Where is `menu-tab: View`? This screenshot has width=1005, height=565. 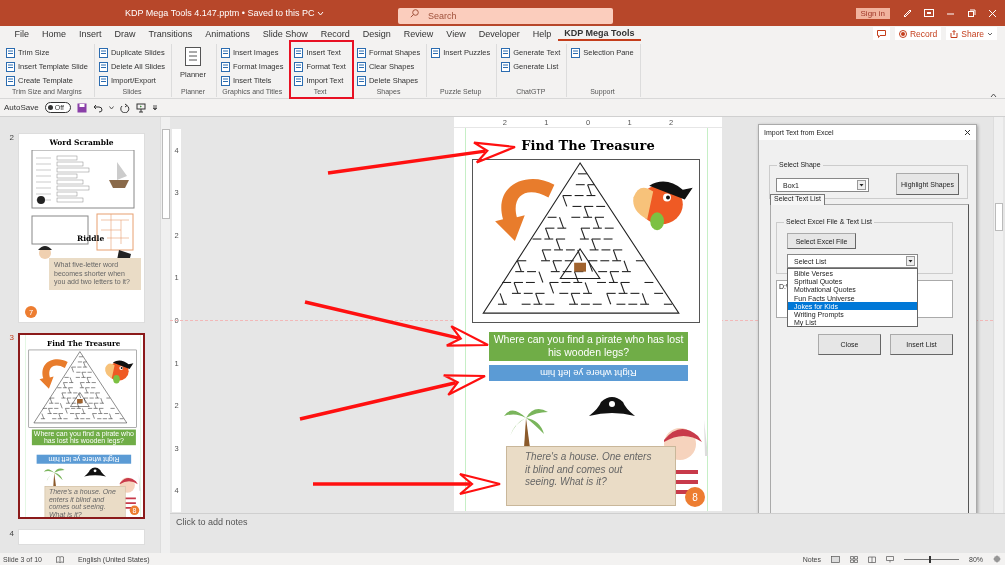
menu-tab: View is located at coordinates (456, 33).